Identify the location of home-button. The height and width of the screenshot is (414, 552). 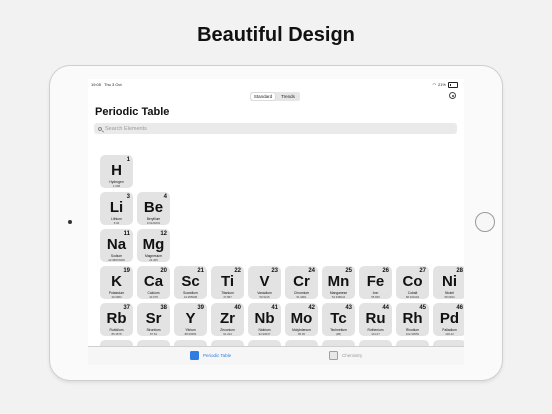
(485, 222).